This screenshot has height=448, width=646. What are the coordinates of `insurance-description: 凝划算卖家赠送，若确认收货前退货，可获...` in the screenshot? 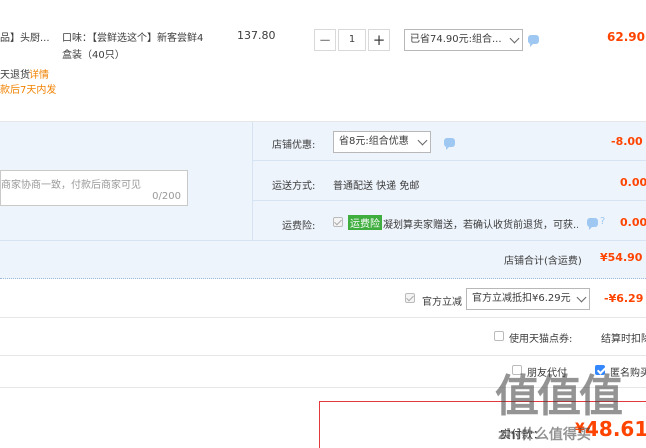 It's located at (480, 225).